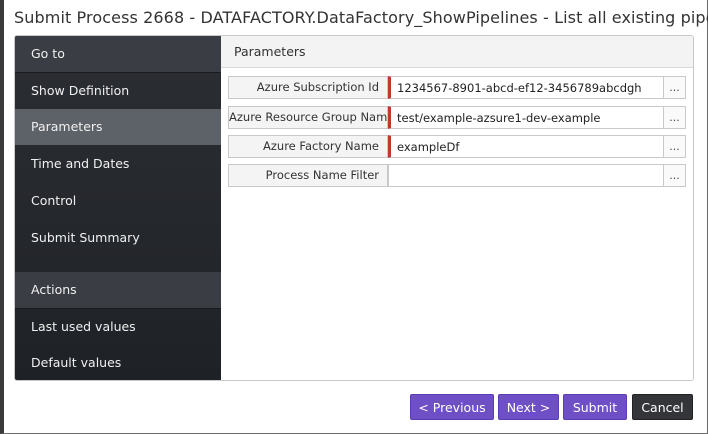 This screenshot has width=708, height=434. Describe the element at coordinates (118, 91) in the screenshot. I see `sidebar-item-show-definition: Show Definition` at that location.